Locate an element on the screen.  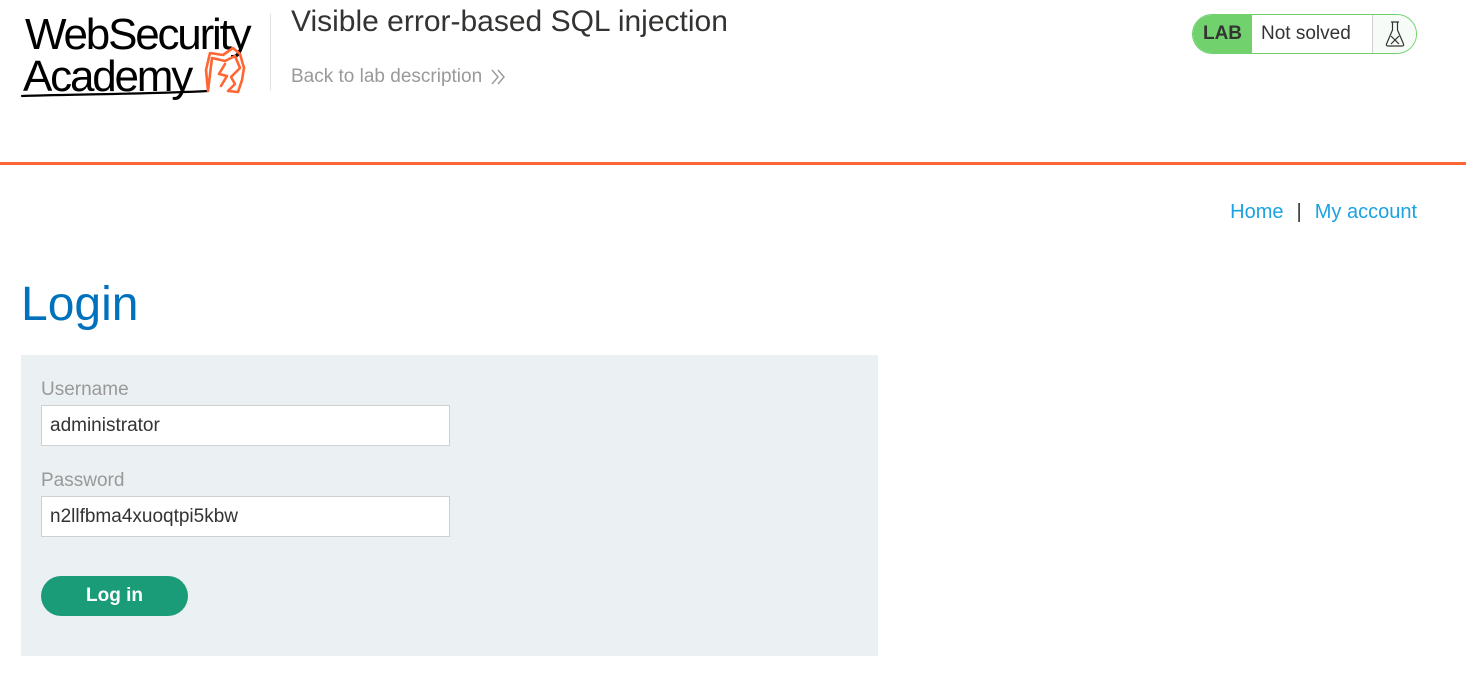
lab-status-icon-area is located at coordinates (1394, 34).